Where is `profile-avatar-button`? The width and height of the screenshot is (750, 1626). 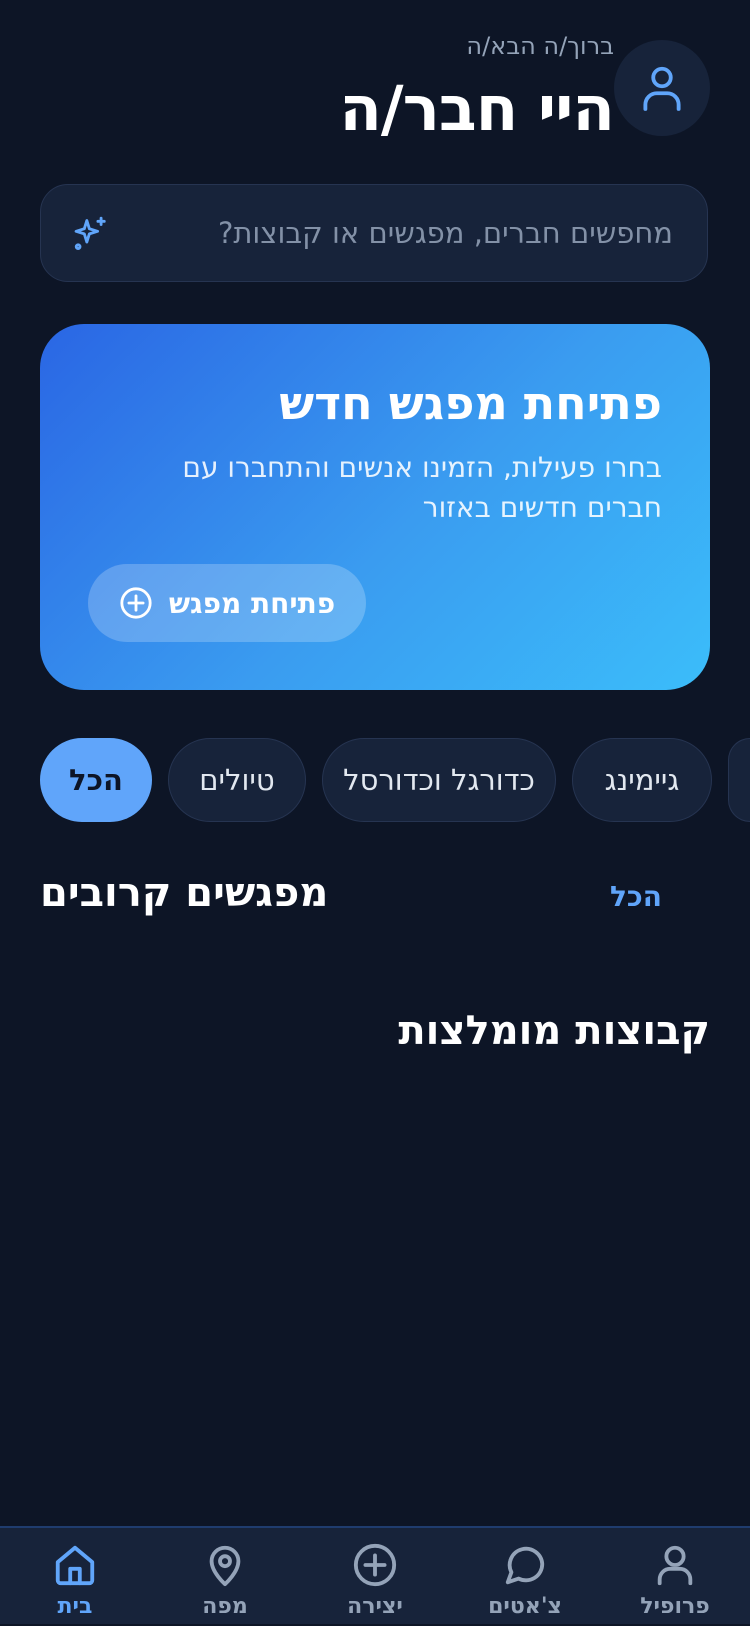
profile-avatar-button is located at coordinates (662, 88).